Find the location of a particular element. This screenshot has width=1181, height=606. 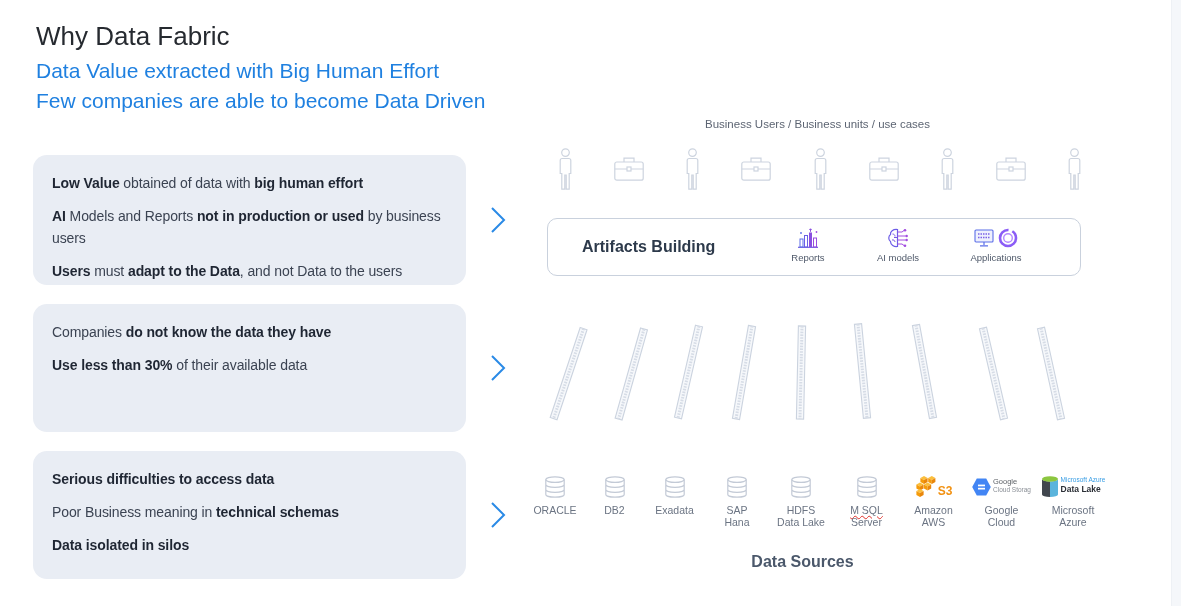

diagram-caption: Business Users / Business units / use cases is located at coordinates (817, 124).